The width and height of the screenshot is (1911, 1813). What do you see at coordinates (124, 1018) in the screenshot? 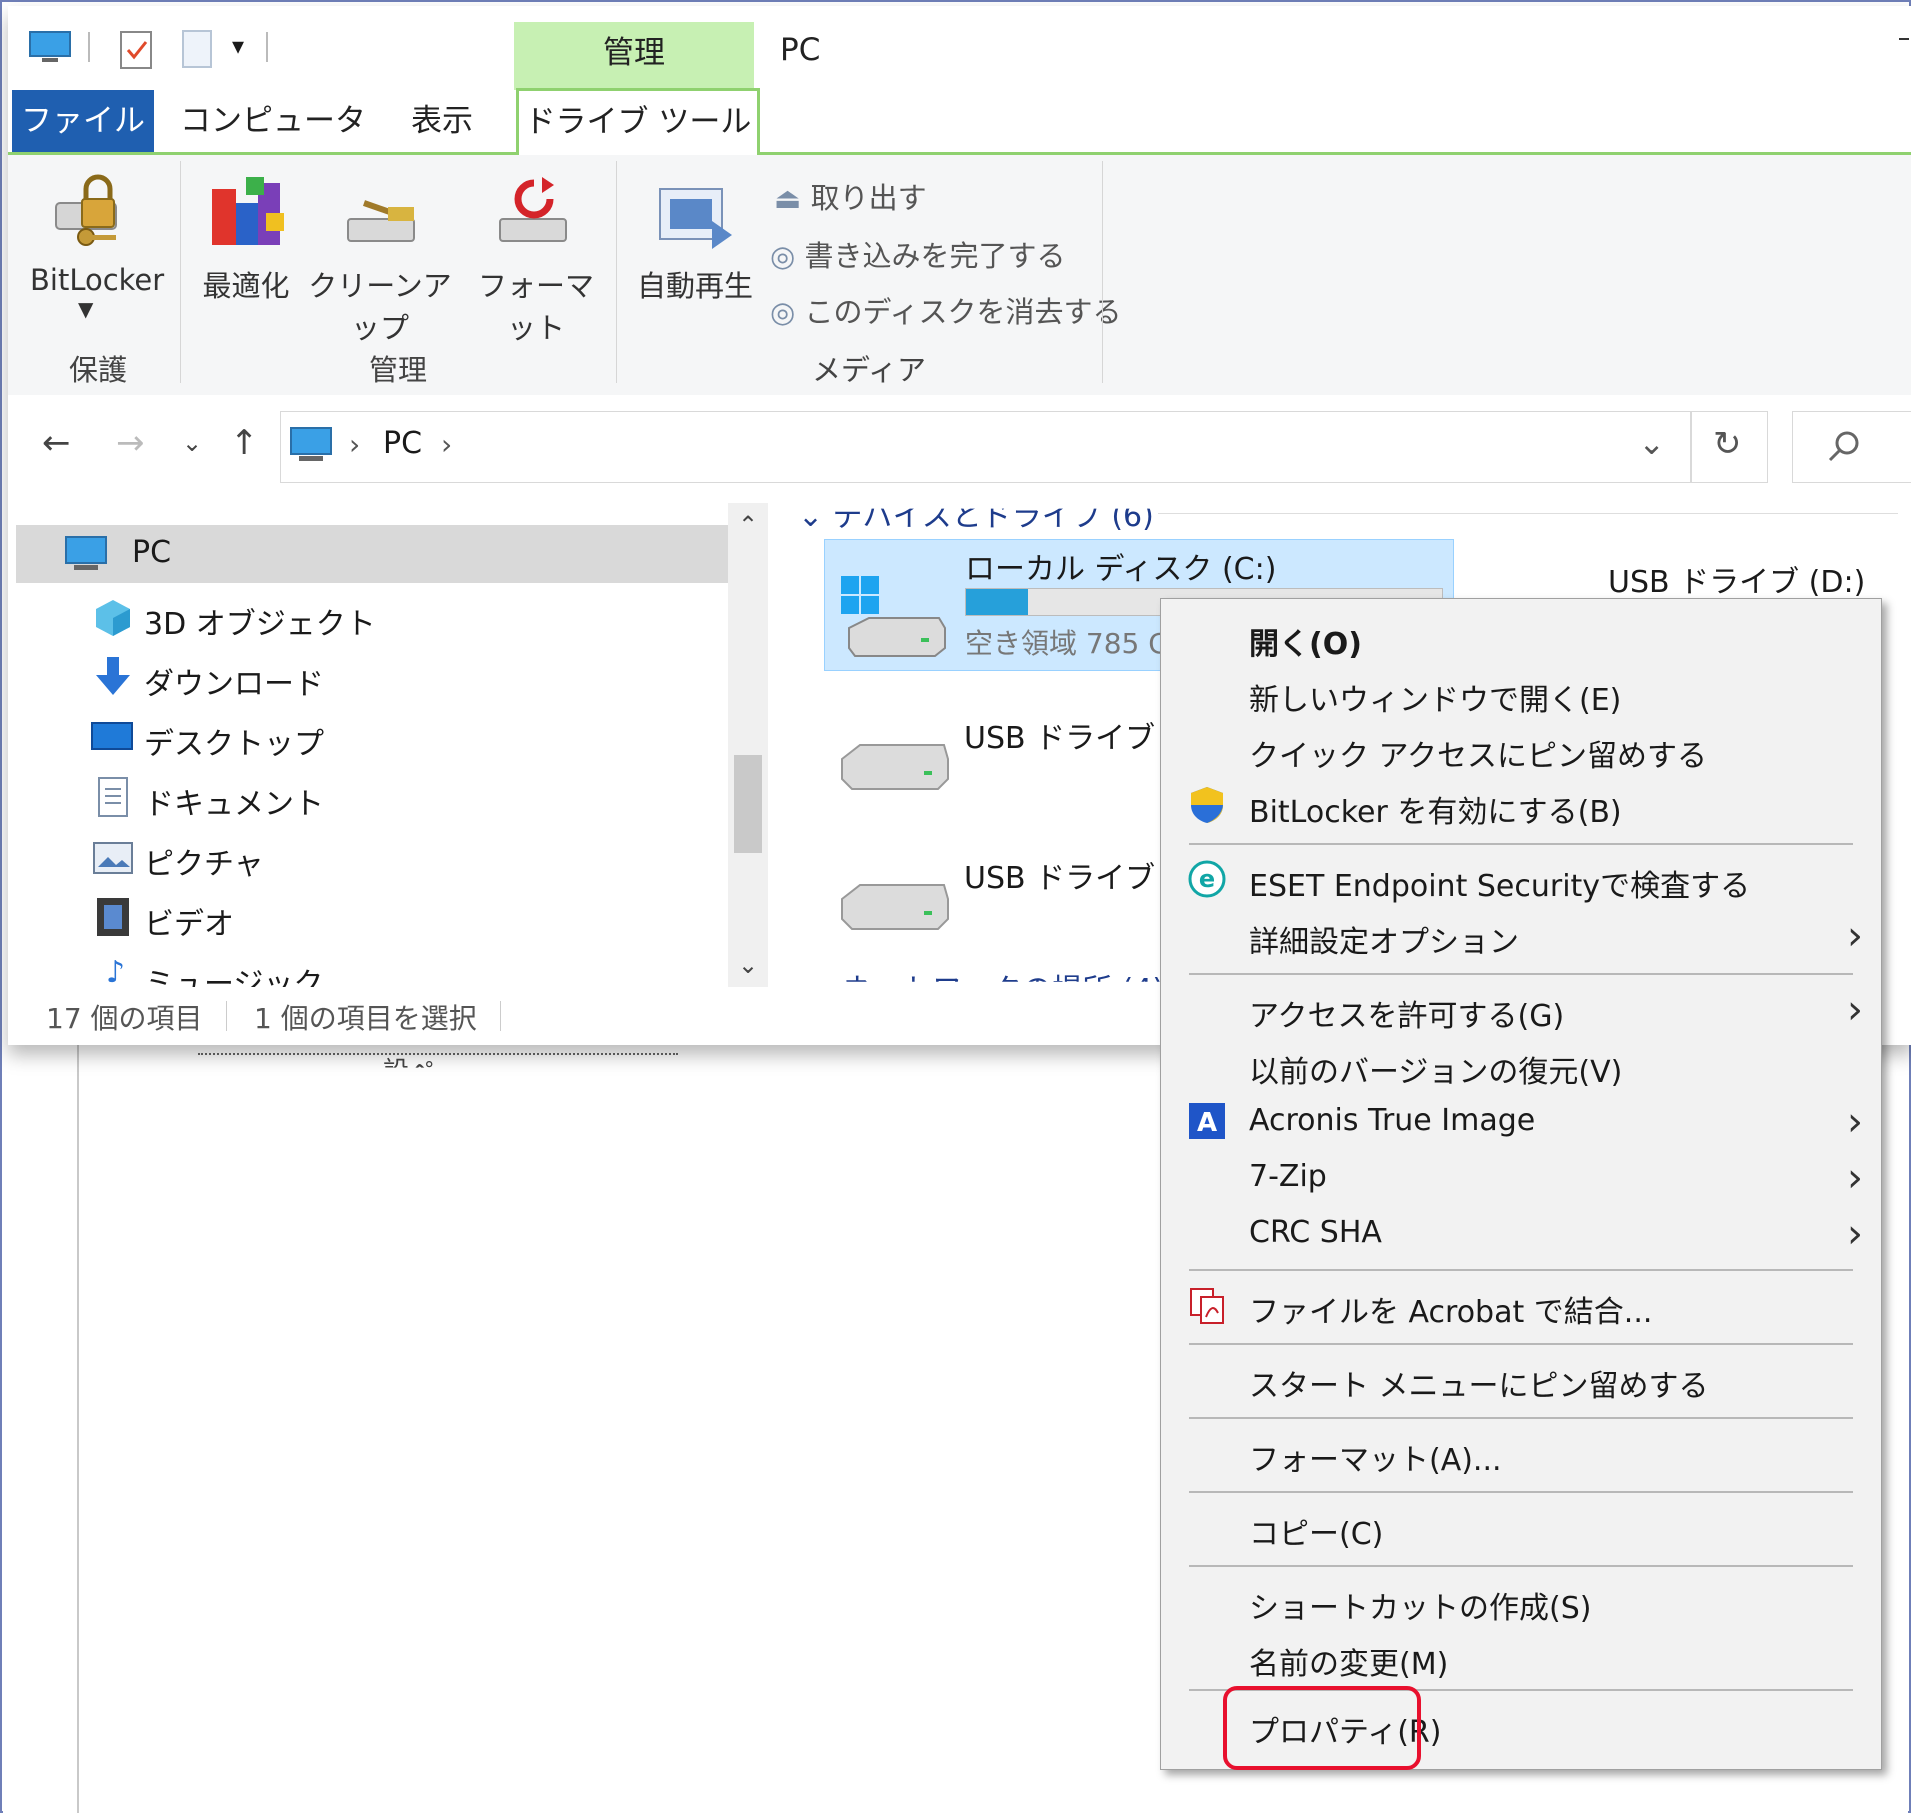
I see `item-count: 17 個の項目` at bounding box center [124, 1018].